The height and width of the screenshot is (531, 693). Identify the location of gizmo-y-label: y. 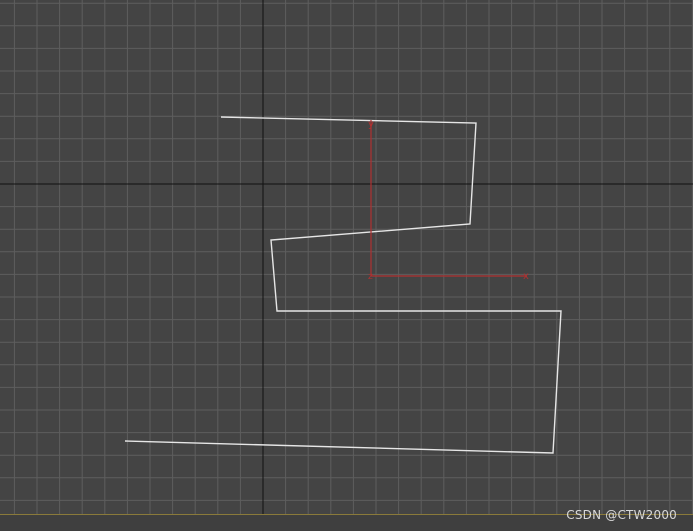
(371, 124).